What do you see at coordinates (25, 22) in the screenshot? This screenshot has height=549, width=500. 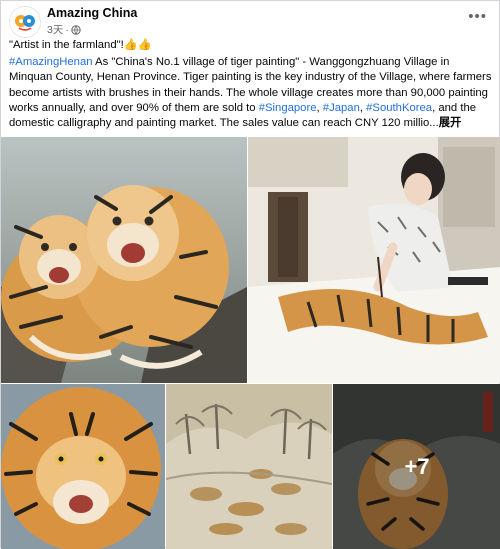 I see `page-avatar` at bounding box center [25, 22].